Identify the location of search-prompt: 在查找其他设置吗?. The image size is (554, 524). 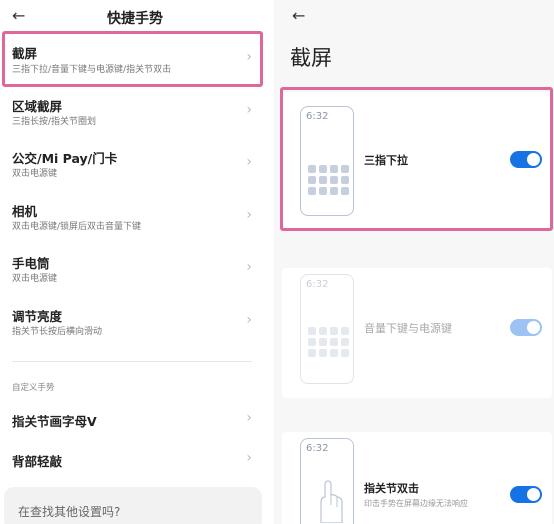
(69, 512).